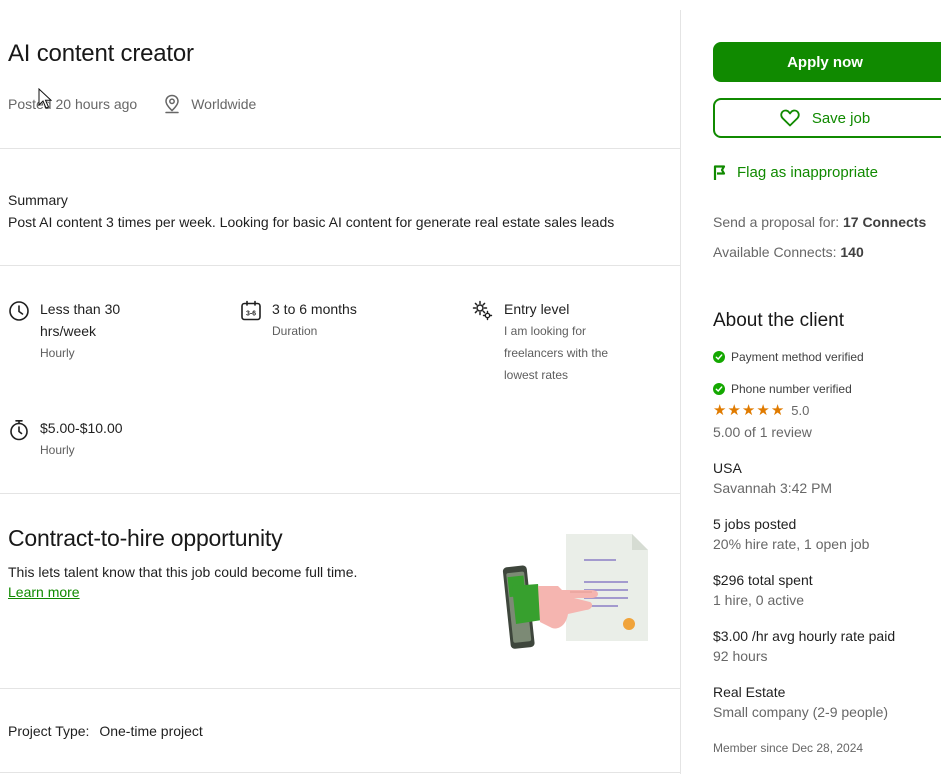  What do you see at coordinates (45, 98) in the screenshot?
I see `mouse-cursor-icon` at bounding box center [45, 98].